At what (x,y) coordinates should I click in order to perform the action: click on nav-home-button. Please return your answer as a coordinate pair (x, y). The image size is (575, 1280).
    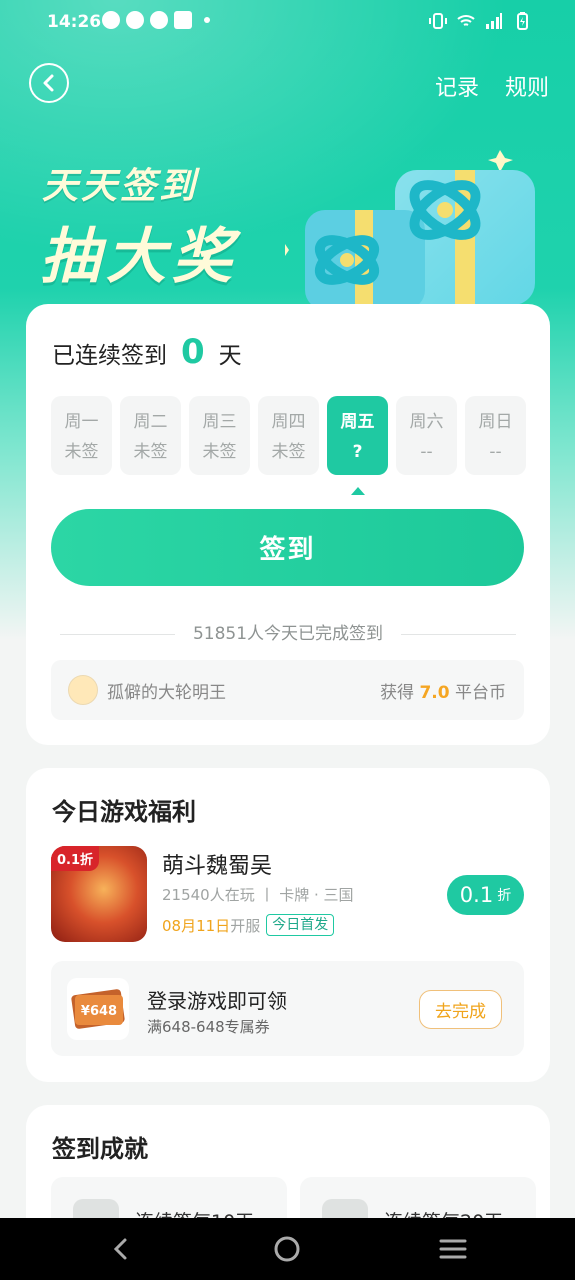
    Looking at the image, I should click on (287, 1249).